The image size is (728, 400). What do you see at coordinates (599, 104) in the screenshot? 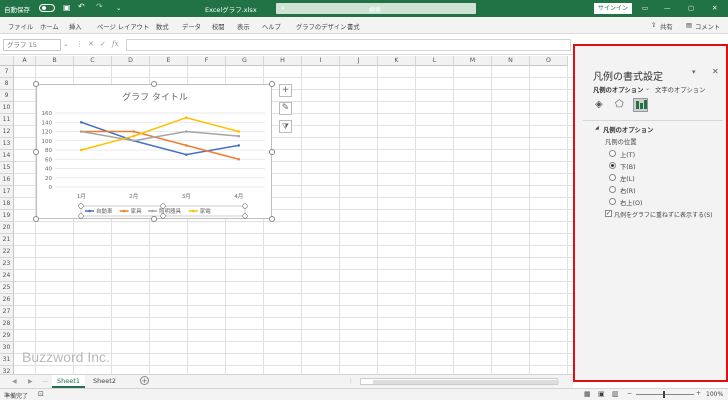
I see `fill-line-icon: ◈` at bounding box center [599, 104].